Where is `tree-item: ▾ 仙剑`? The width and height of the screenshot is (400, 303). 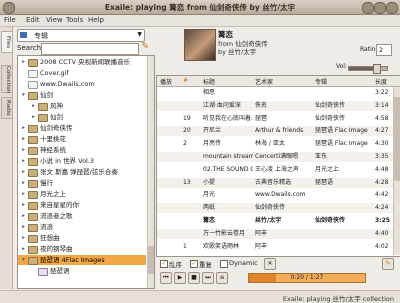
tree-item: ▾ 仙剑 is located at coordinates (82, 95).